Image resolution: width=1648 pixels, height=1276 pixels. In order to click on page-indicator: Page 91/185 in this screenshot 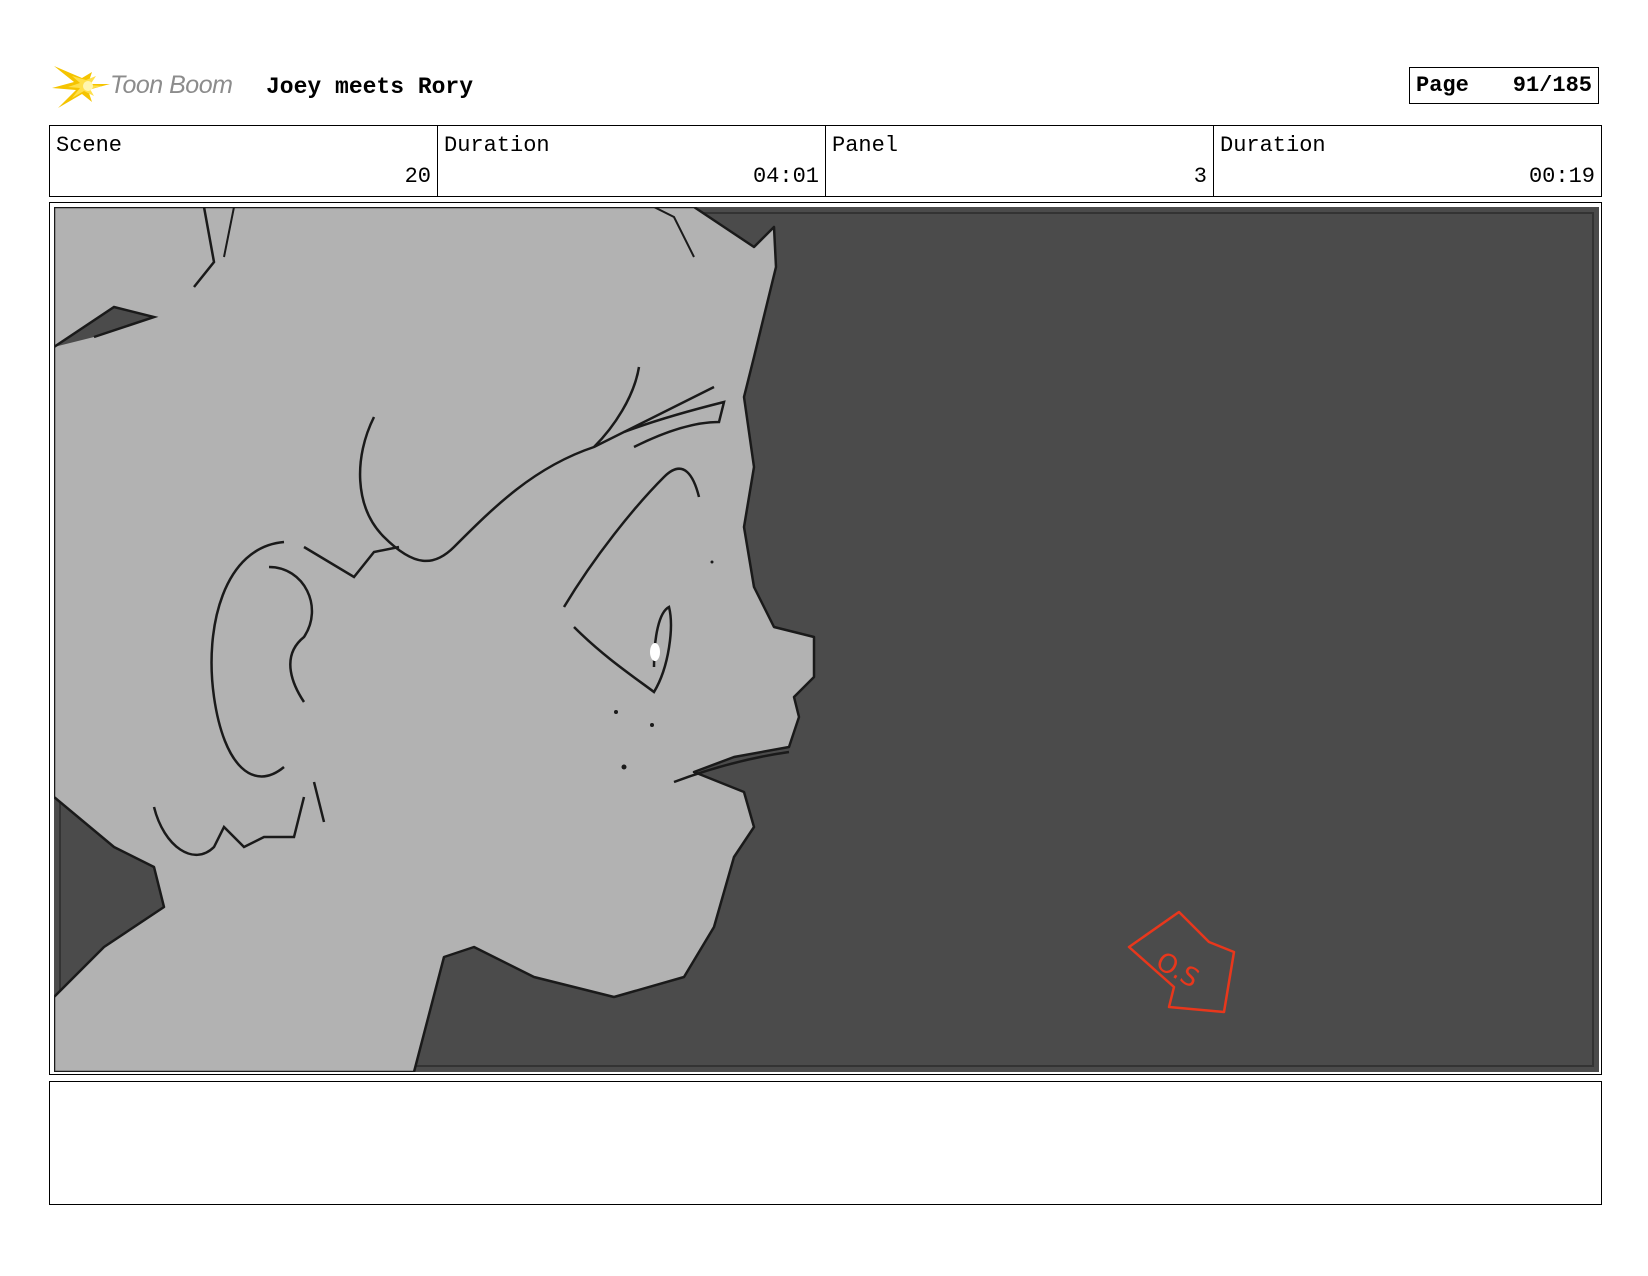, I will do `click(1504, 85)`.